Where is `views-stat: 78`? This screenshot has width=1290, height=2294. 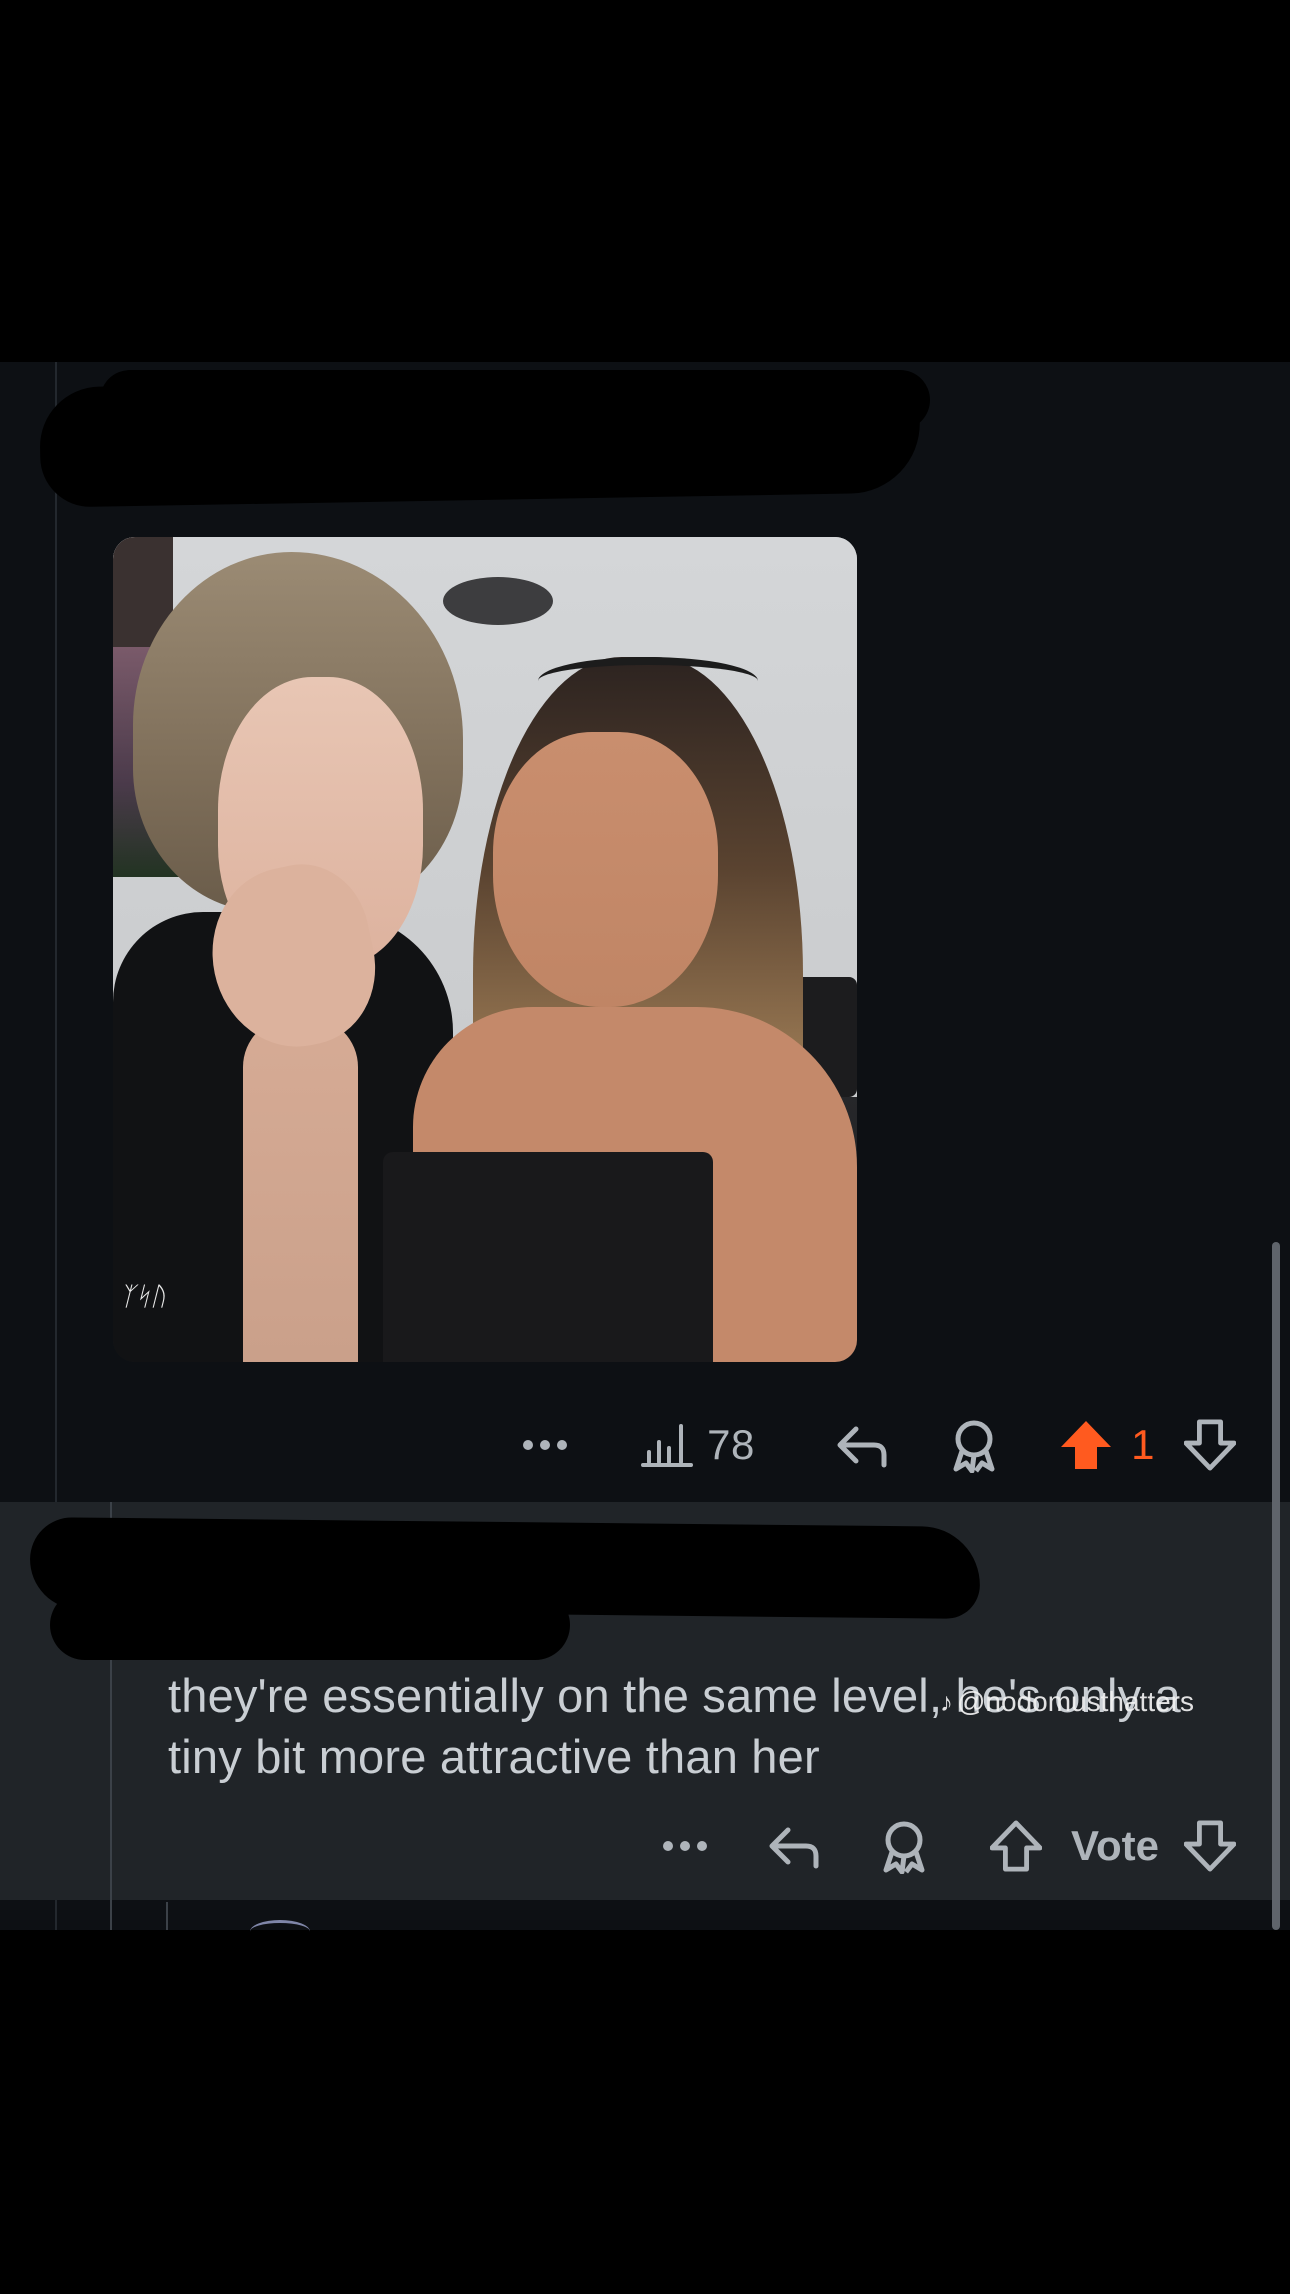 views-stat: 78 is located at coordinates (698, 1445).